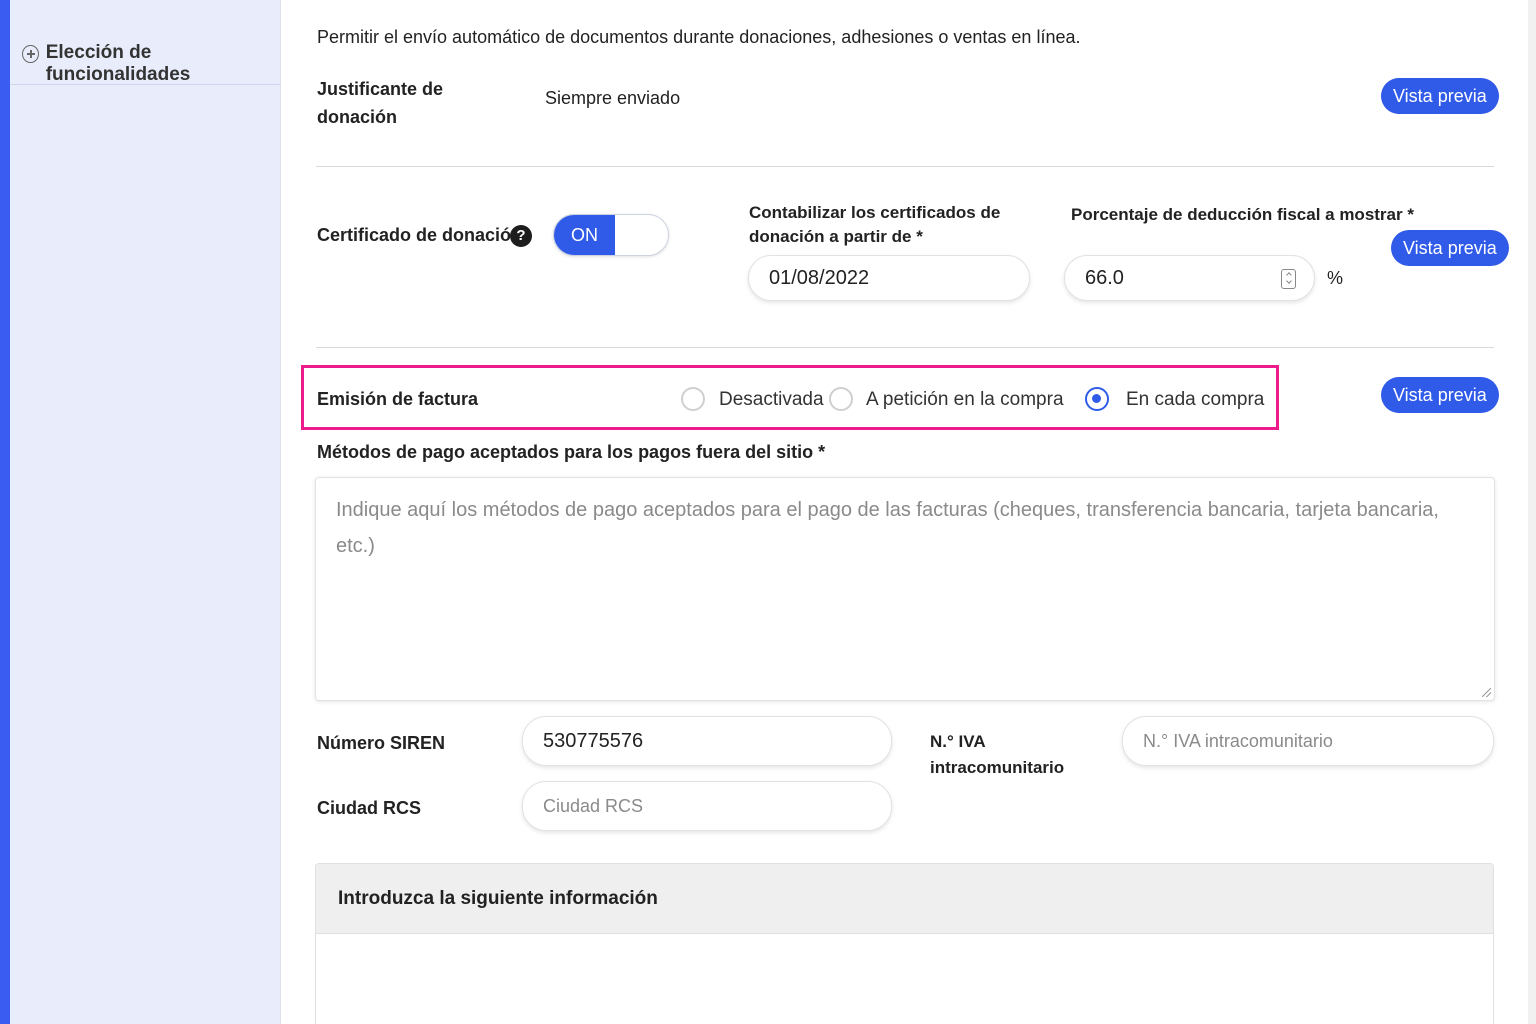 Image resolution: width=1536 pixels, height=1024 pixels. What do you see at coordinates (693, 399) in the screenshot?
I see `radio-deactivated` at bounding box center [693, 399].